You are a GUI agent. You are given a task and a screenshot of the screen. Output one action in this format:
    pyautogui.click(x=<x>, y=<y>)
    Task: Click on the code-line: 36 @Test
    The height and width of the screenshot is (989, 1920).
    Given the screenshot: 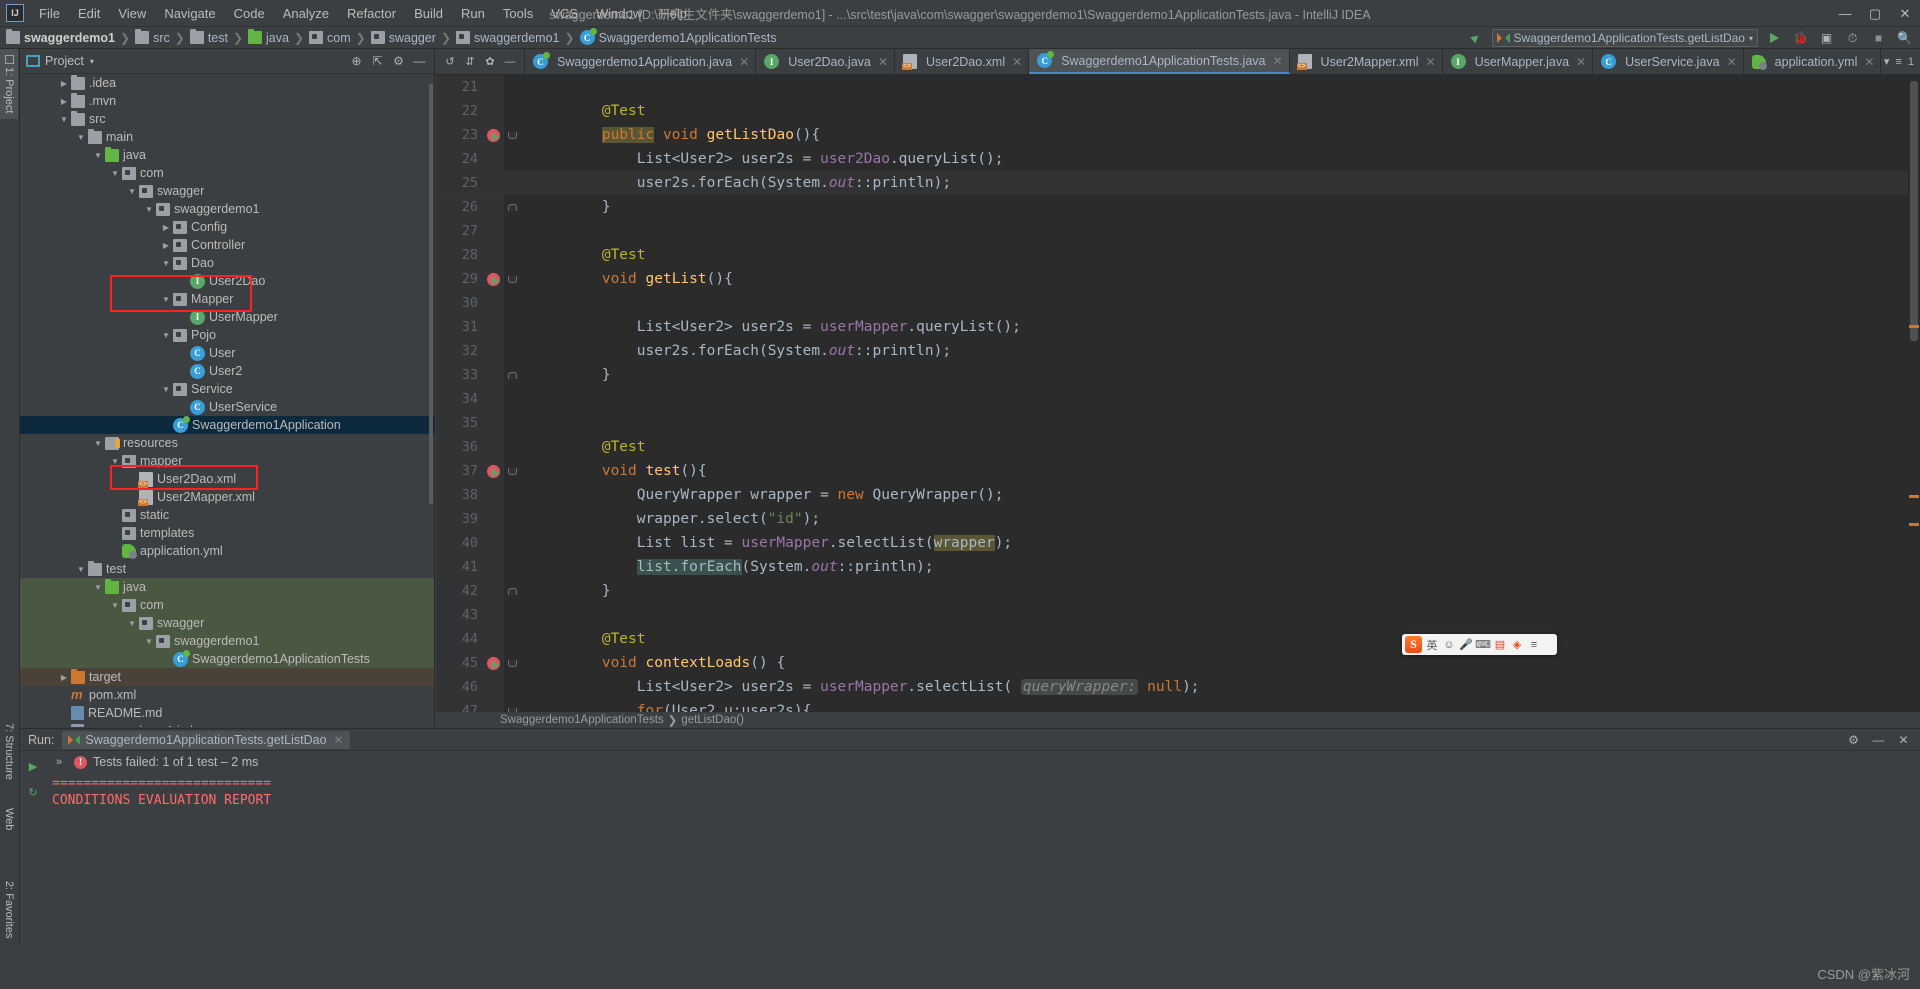 What is the action you would take?
    pyautogui.click(x=1178, y=447)
    